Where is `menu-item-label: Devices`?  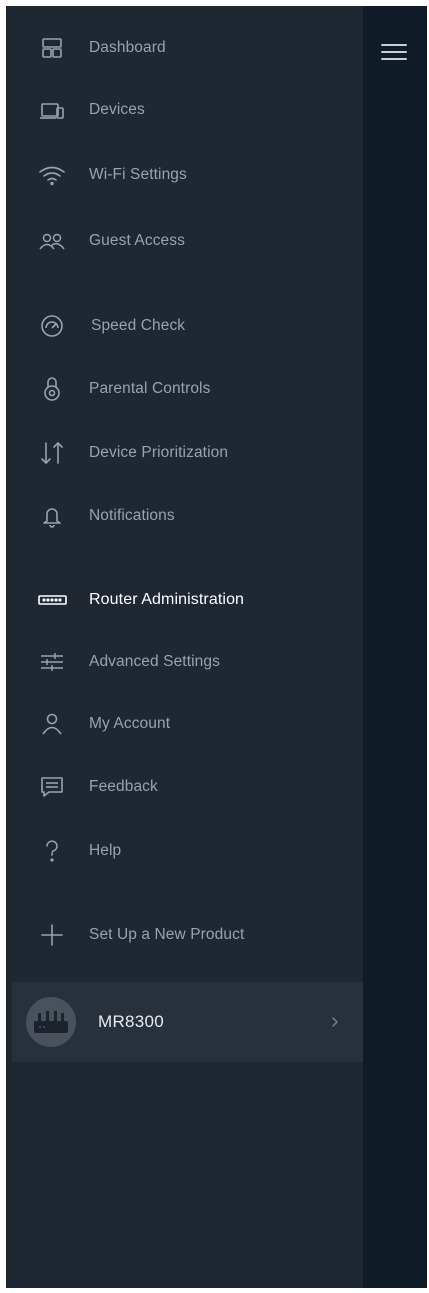
menu-item-label: Devices is located at coordinates (117, 109).